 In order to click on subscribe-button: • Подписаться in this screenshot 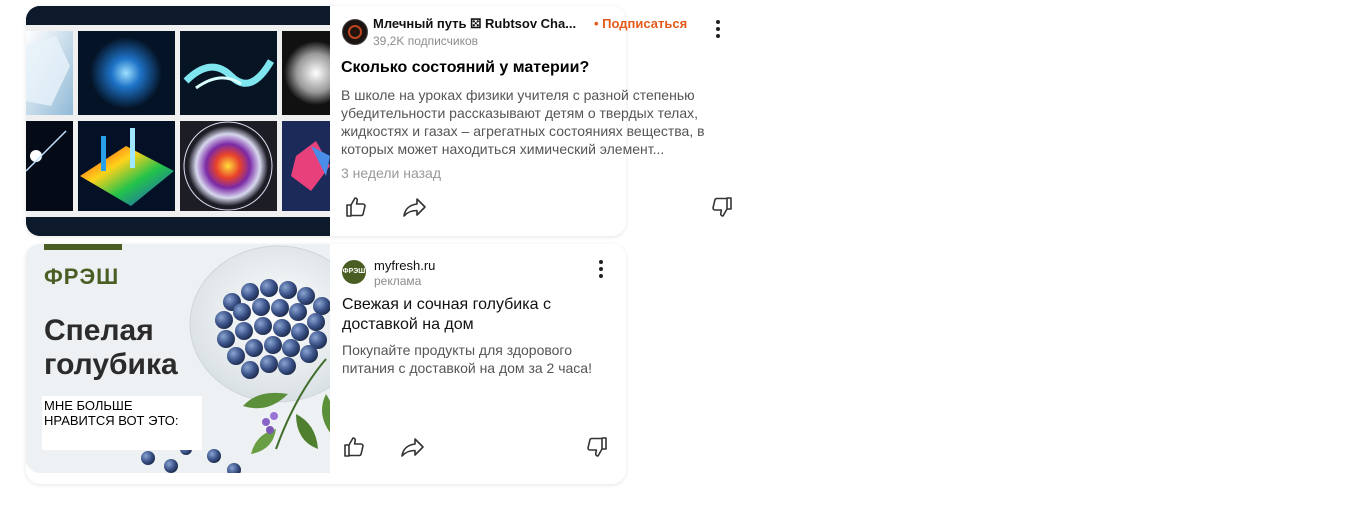, I will do `click(640, 23)`.